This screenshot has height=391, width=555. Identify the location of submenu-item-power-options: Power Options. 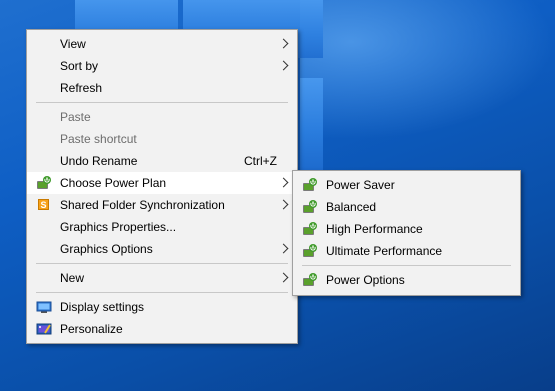
(406, 280).